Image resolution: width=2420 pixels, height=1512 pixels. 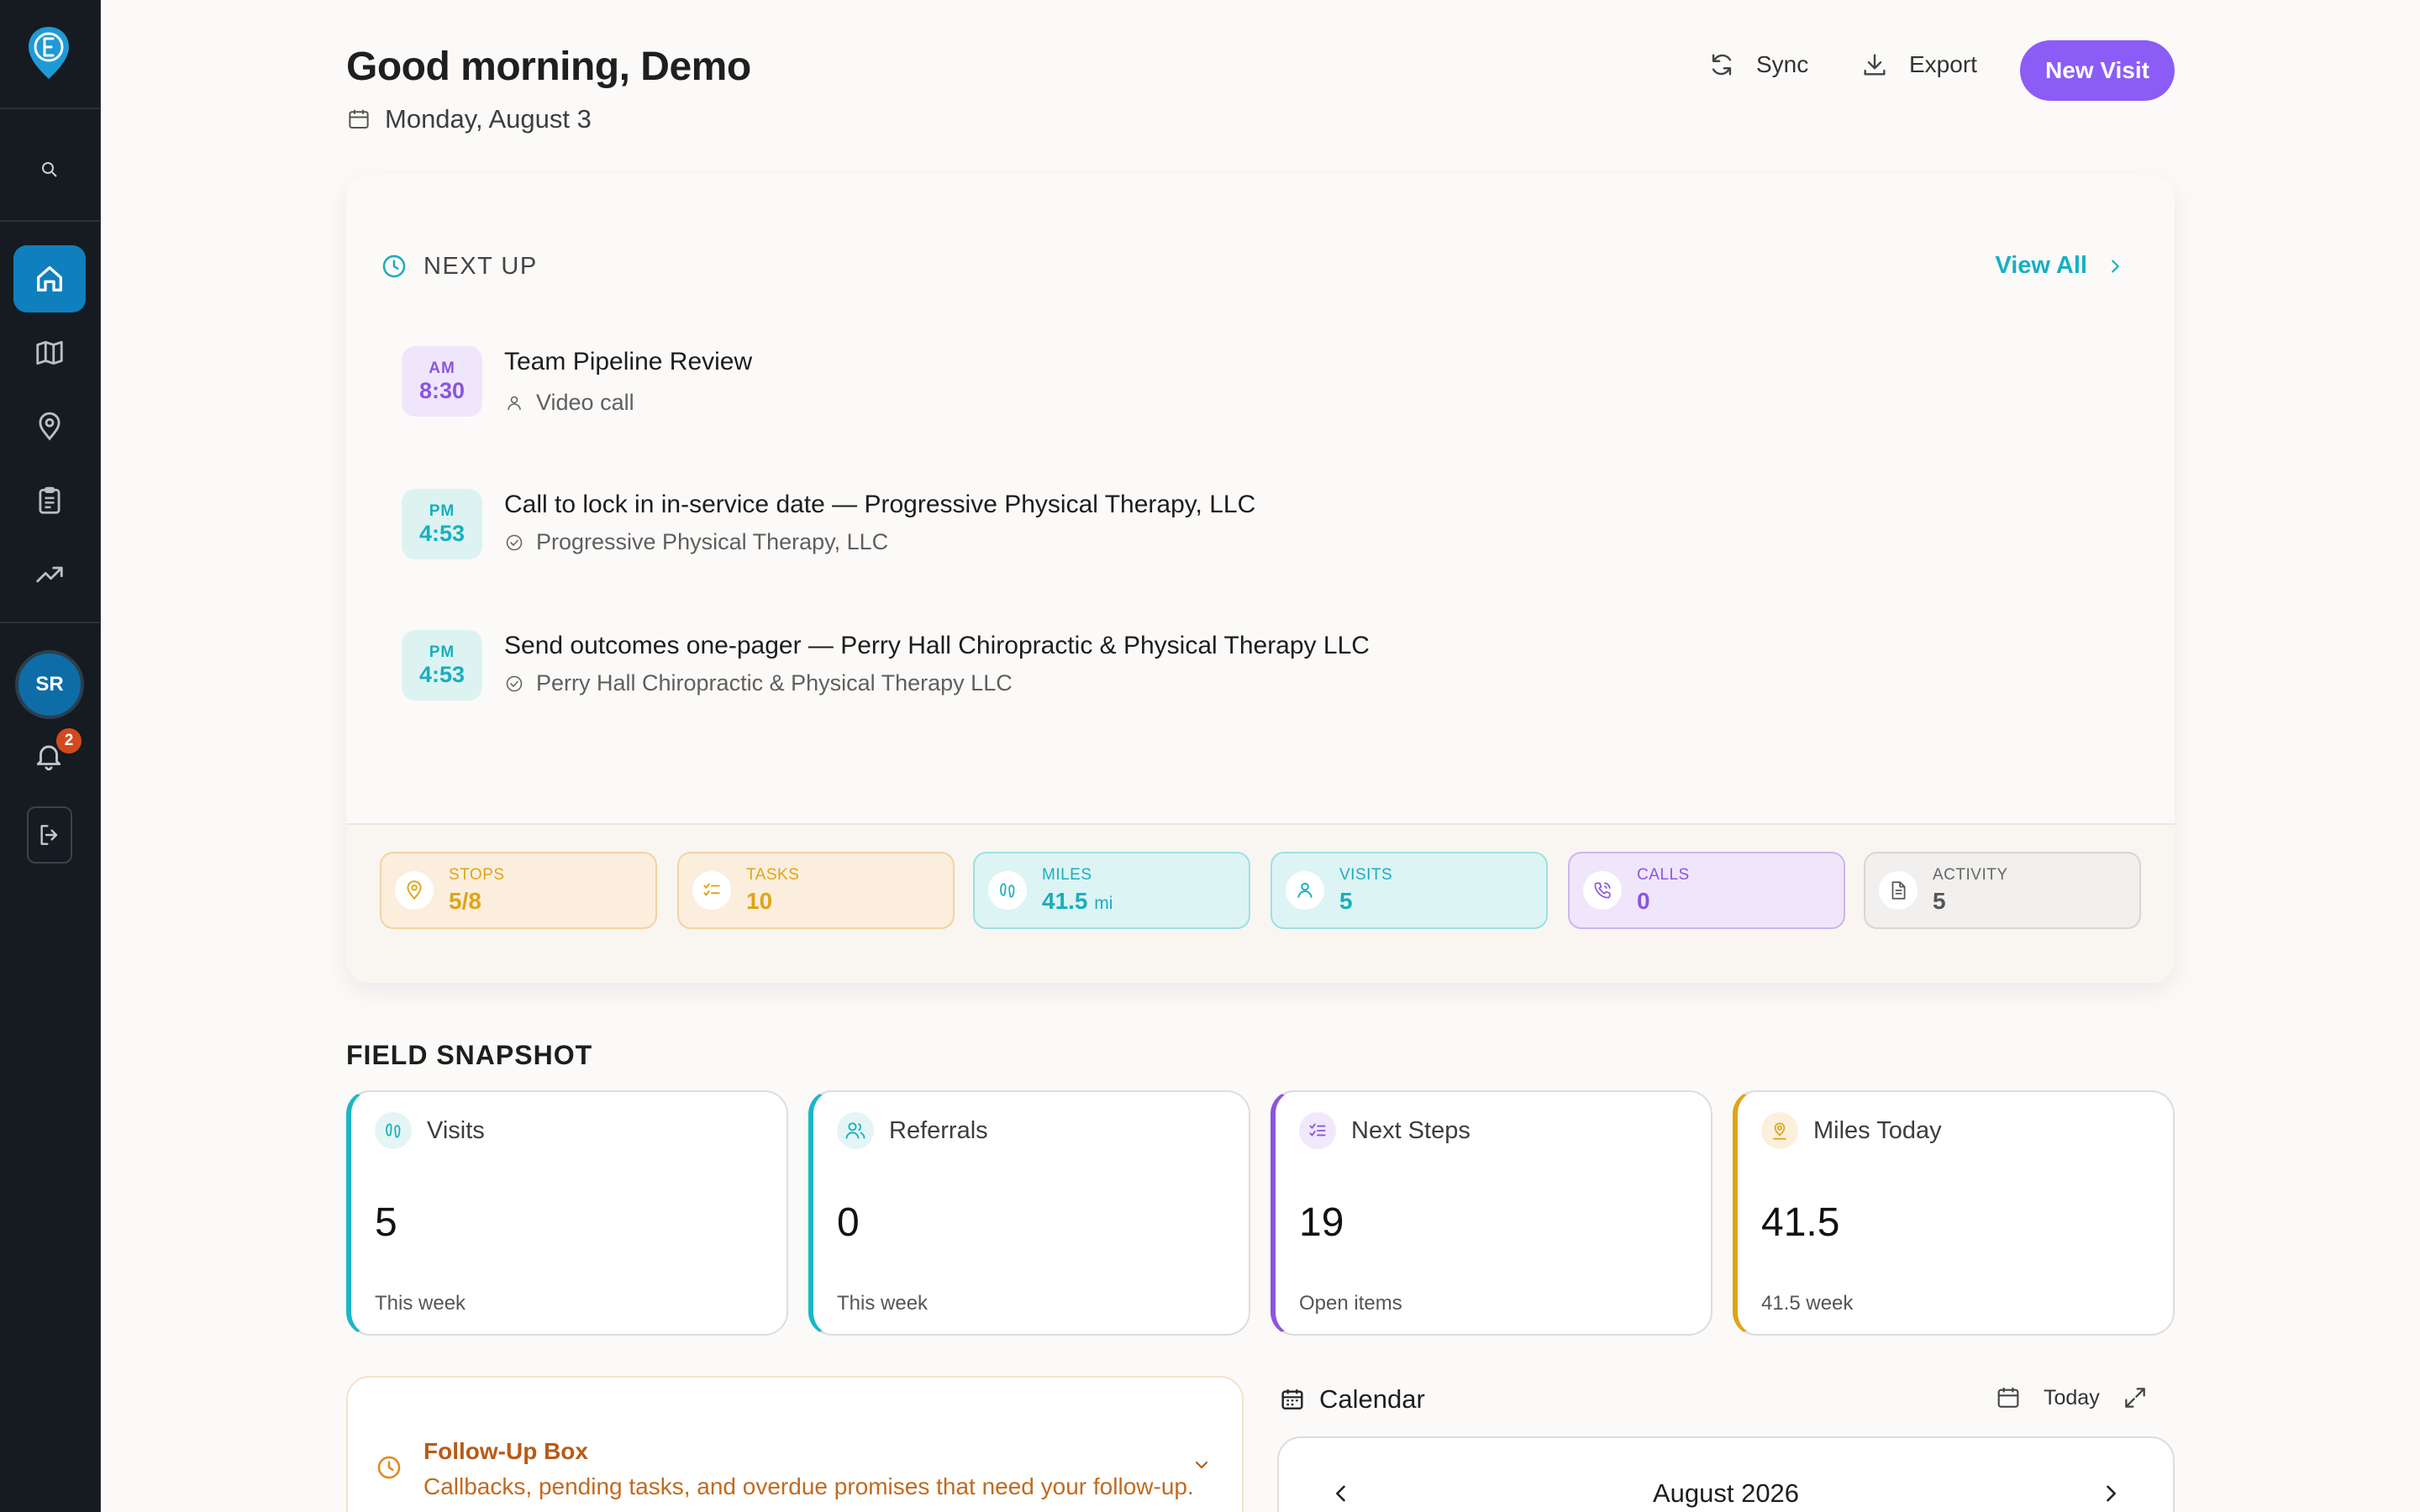 I want to click on snapshot-card-referrals: Referrals 0 This week, so click(x=1029, y=1213).